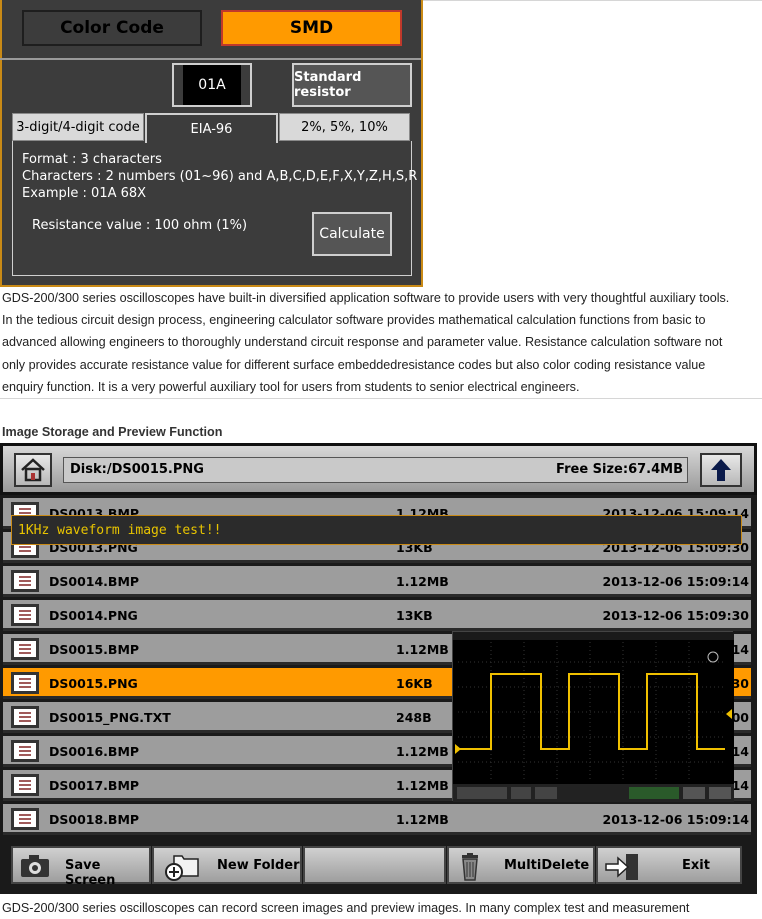 This screenshot has height=919, width=762. Describe the element at coordinates (90, 873) in the screenshot. I see `save-screen-label: Save Screen` at that location.